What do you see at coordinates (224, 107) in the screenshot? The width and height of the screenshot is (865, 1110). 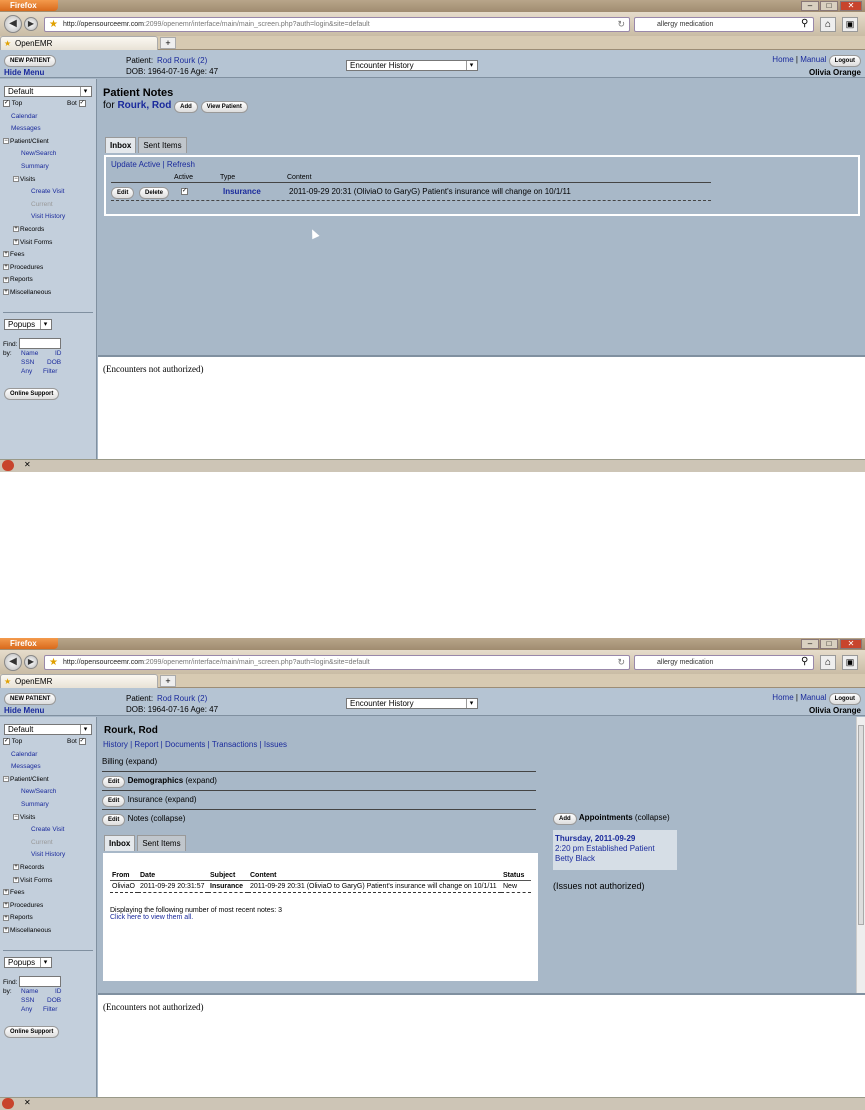 I see `view-patient-button: View Patient` at bounding box center [224, 107].